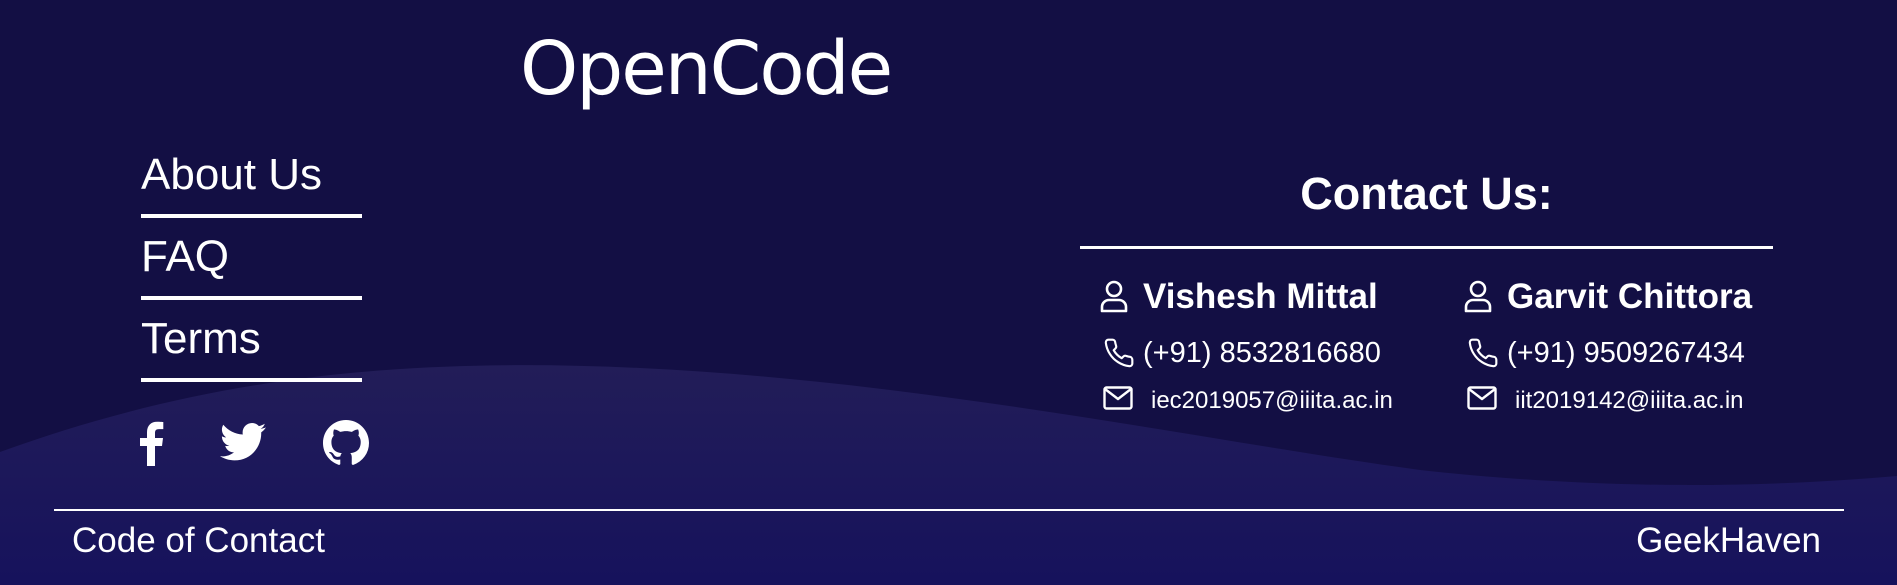 This screenshot has width=1897, height=585. Describe the element at coordinates (1630, 296) in the screenshot. I see `contact-name: Garvit Chittora` at that location.